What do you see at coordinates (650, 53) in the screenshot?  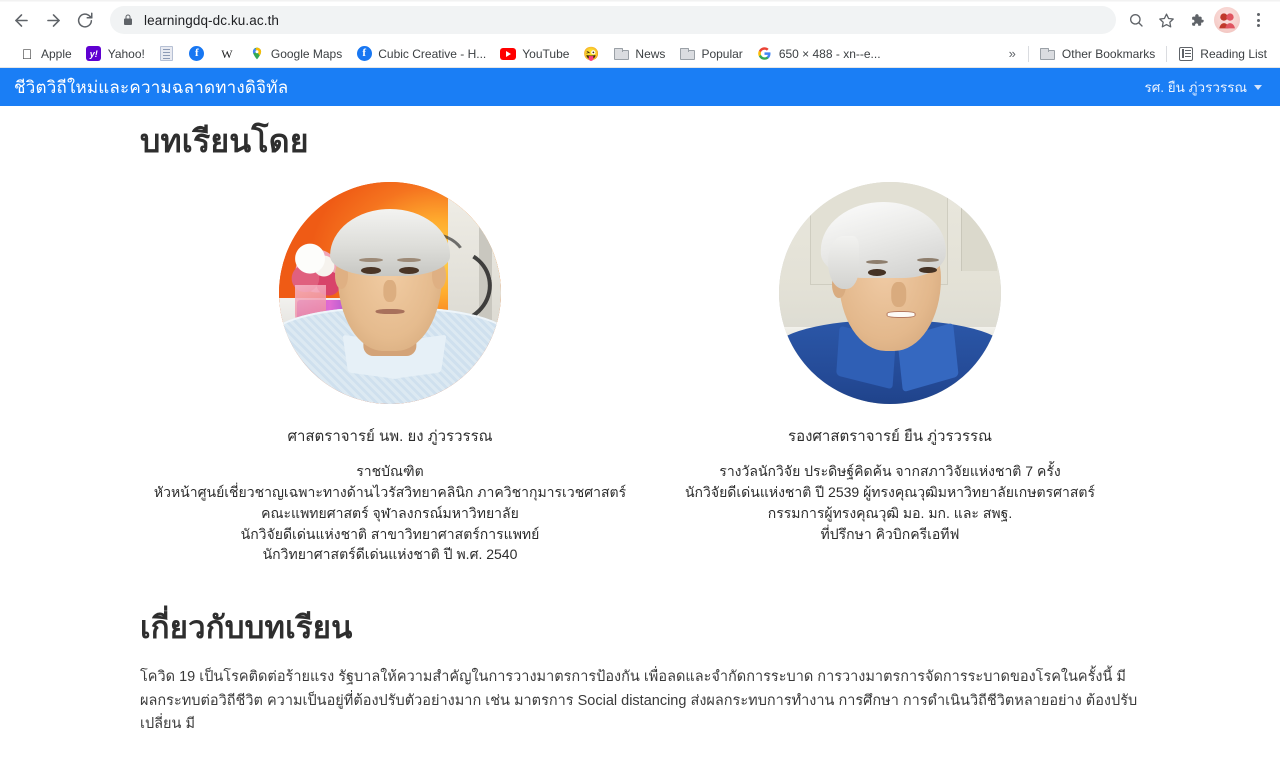 I see `bookmark-label: News` at bounding box center [650, 53].